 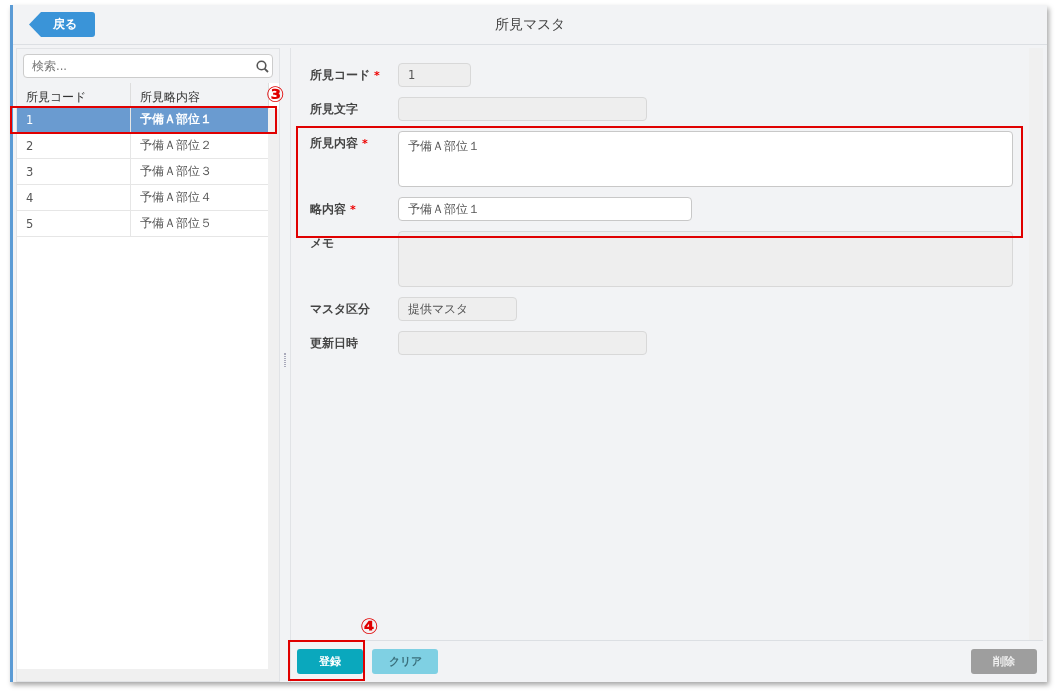 I want to click on field-label: マスタ区分, so click(x=340, y=309).